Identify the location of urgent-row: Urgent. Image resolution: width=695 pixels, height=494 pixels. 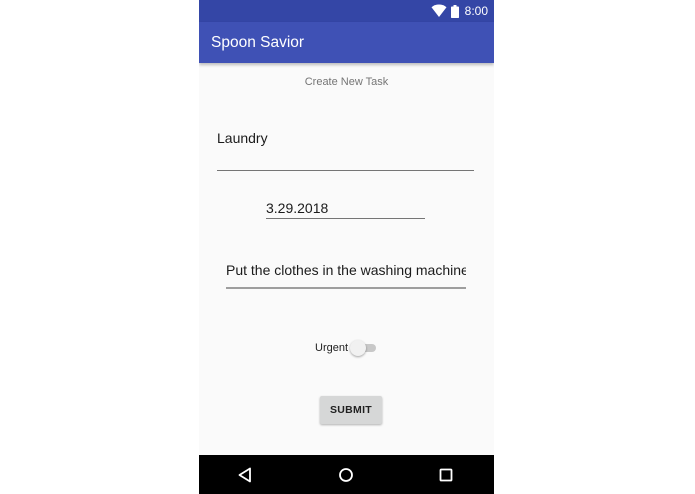
(346, 348).